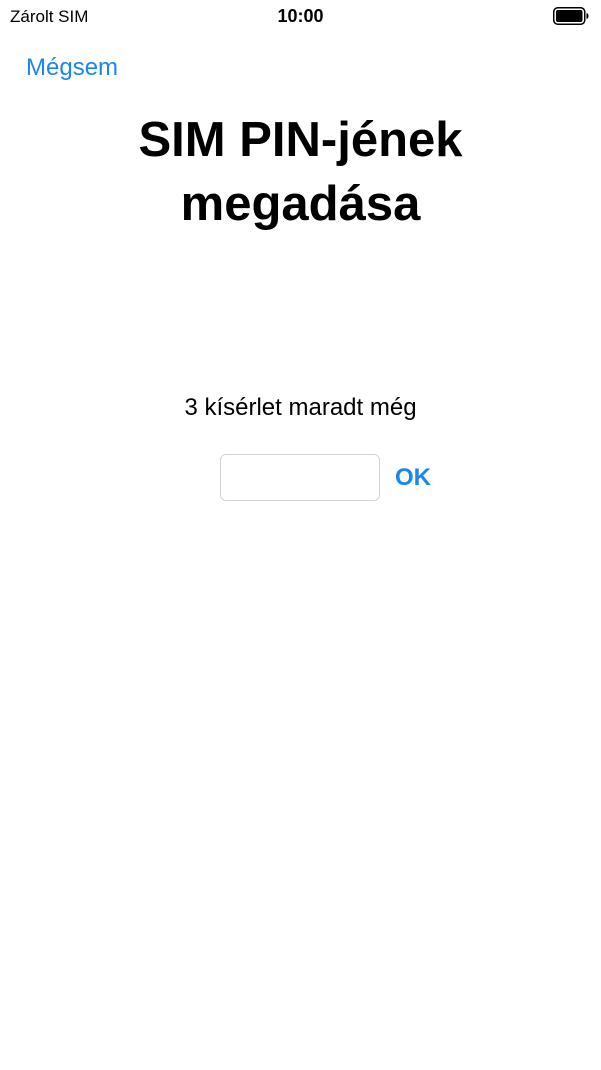  I want to click on ok-button: OK, so click(413, 478).